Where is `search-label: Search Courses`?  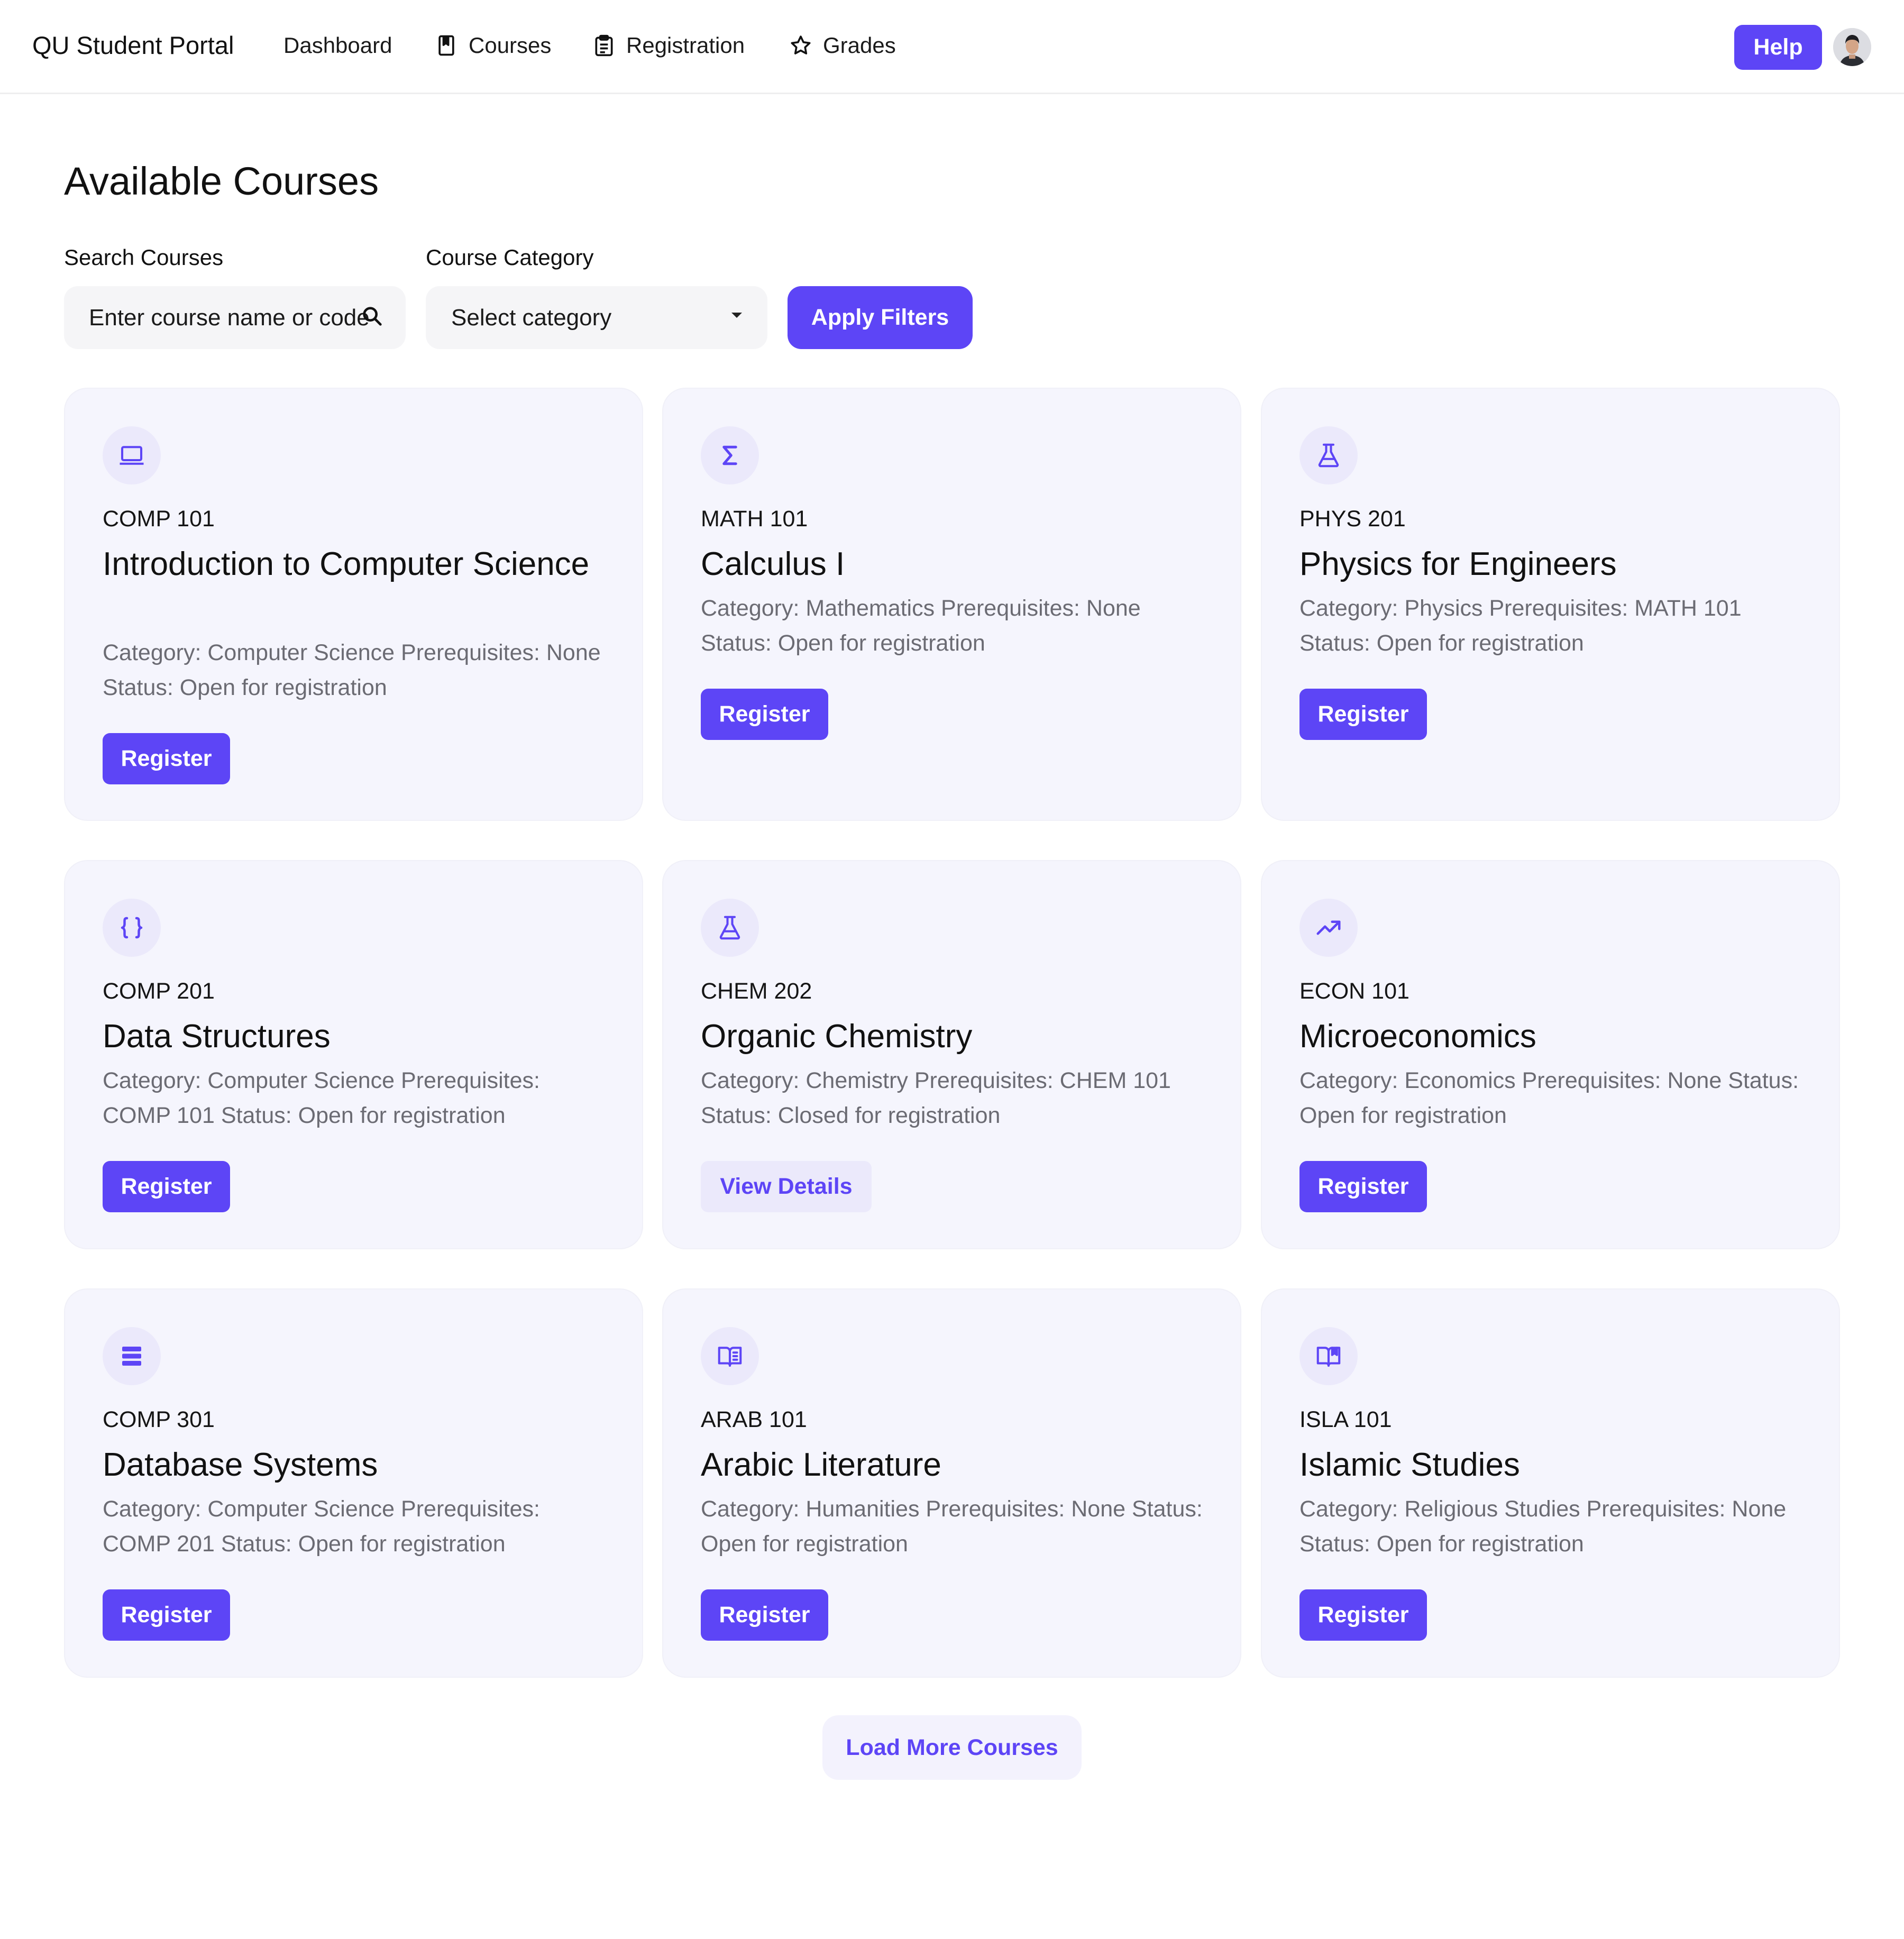
search-label: Search Courses is located at coordinates (144, 257).